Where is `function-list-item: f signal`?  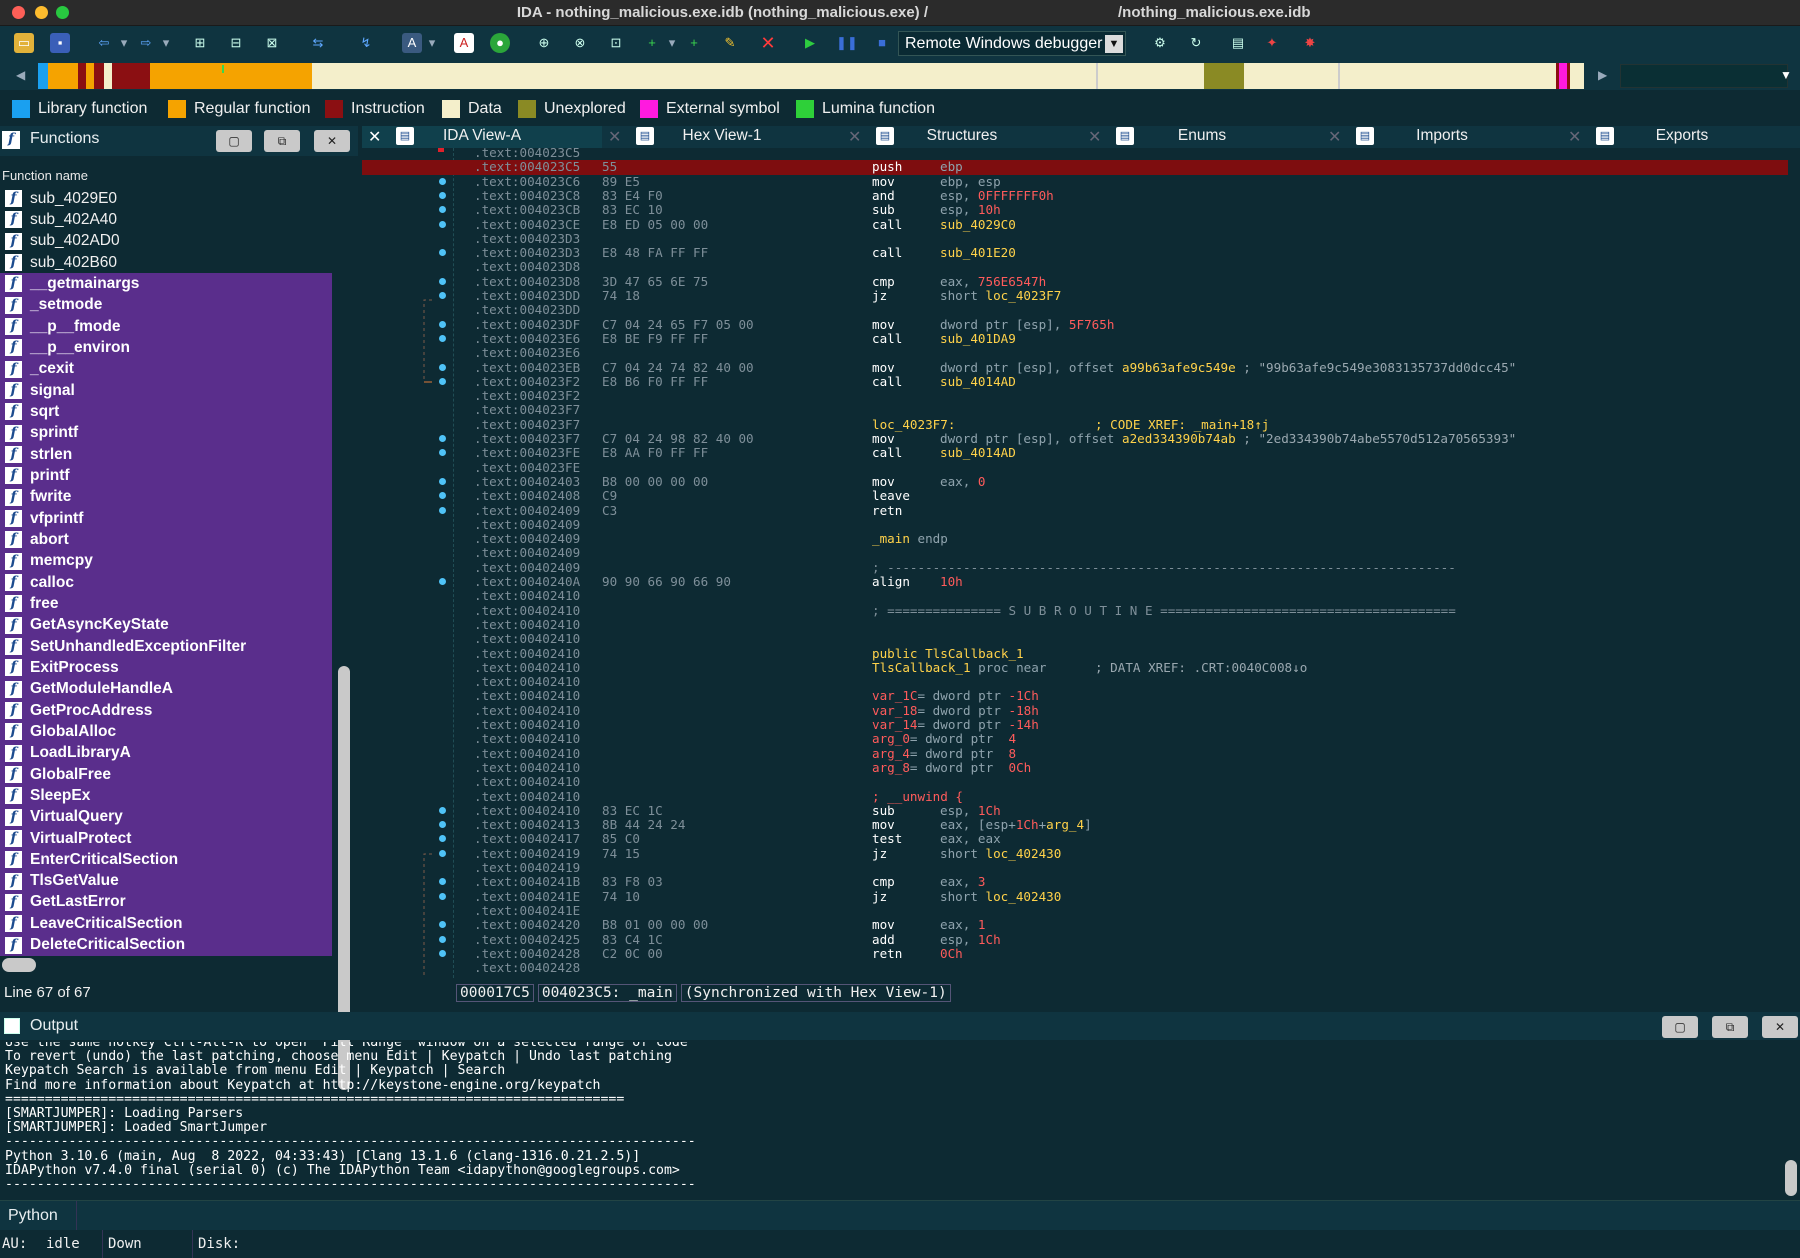
function-list-item: f signal is located at coordinates (166, 390).